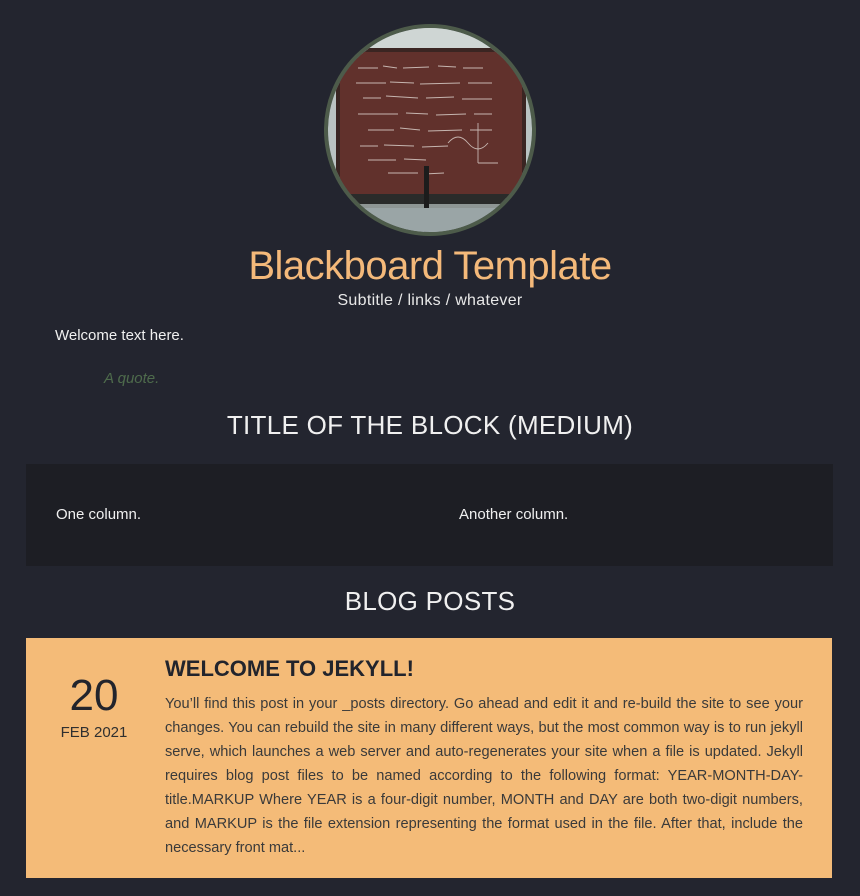 Image resolution: width=860 pixels, height=896 pixels. Describe the element at coordinates (430, 601) in the screenshot. I see `blog-posts-title: BLOG POSTS` at that location.